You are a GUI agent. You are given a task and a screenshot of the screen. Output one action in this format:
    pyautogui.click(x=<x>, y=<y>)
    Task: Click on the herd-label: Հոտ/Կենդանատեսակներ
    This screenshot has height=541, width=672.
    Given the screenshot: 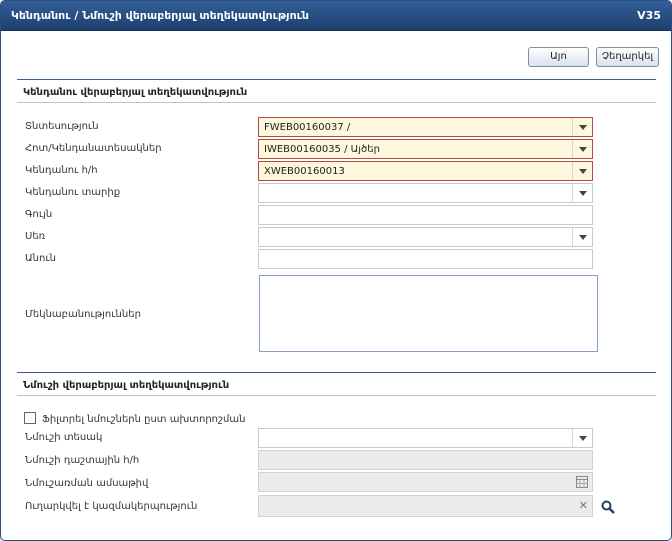 What is the action you would take?
    pyautogui.click(x=93, y=148)
    